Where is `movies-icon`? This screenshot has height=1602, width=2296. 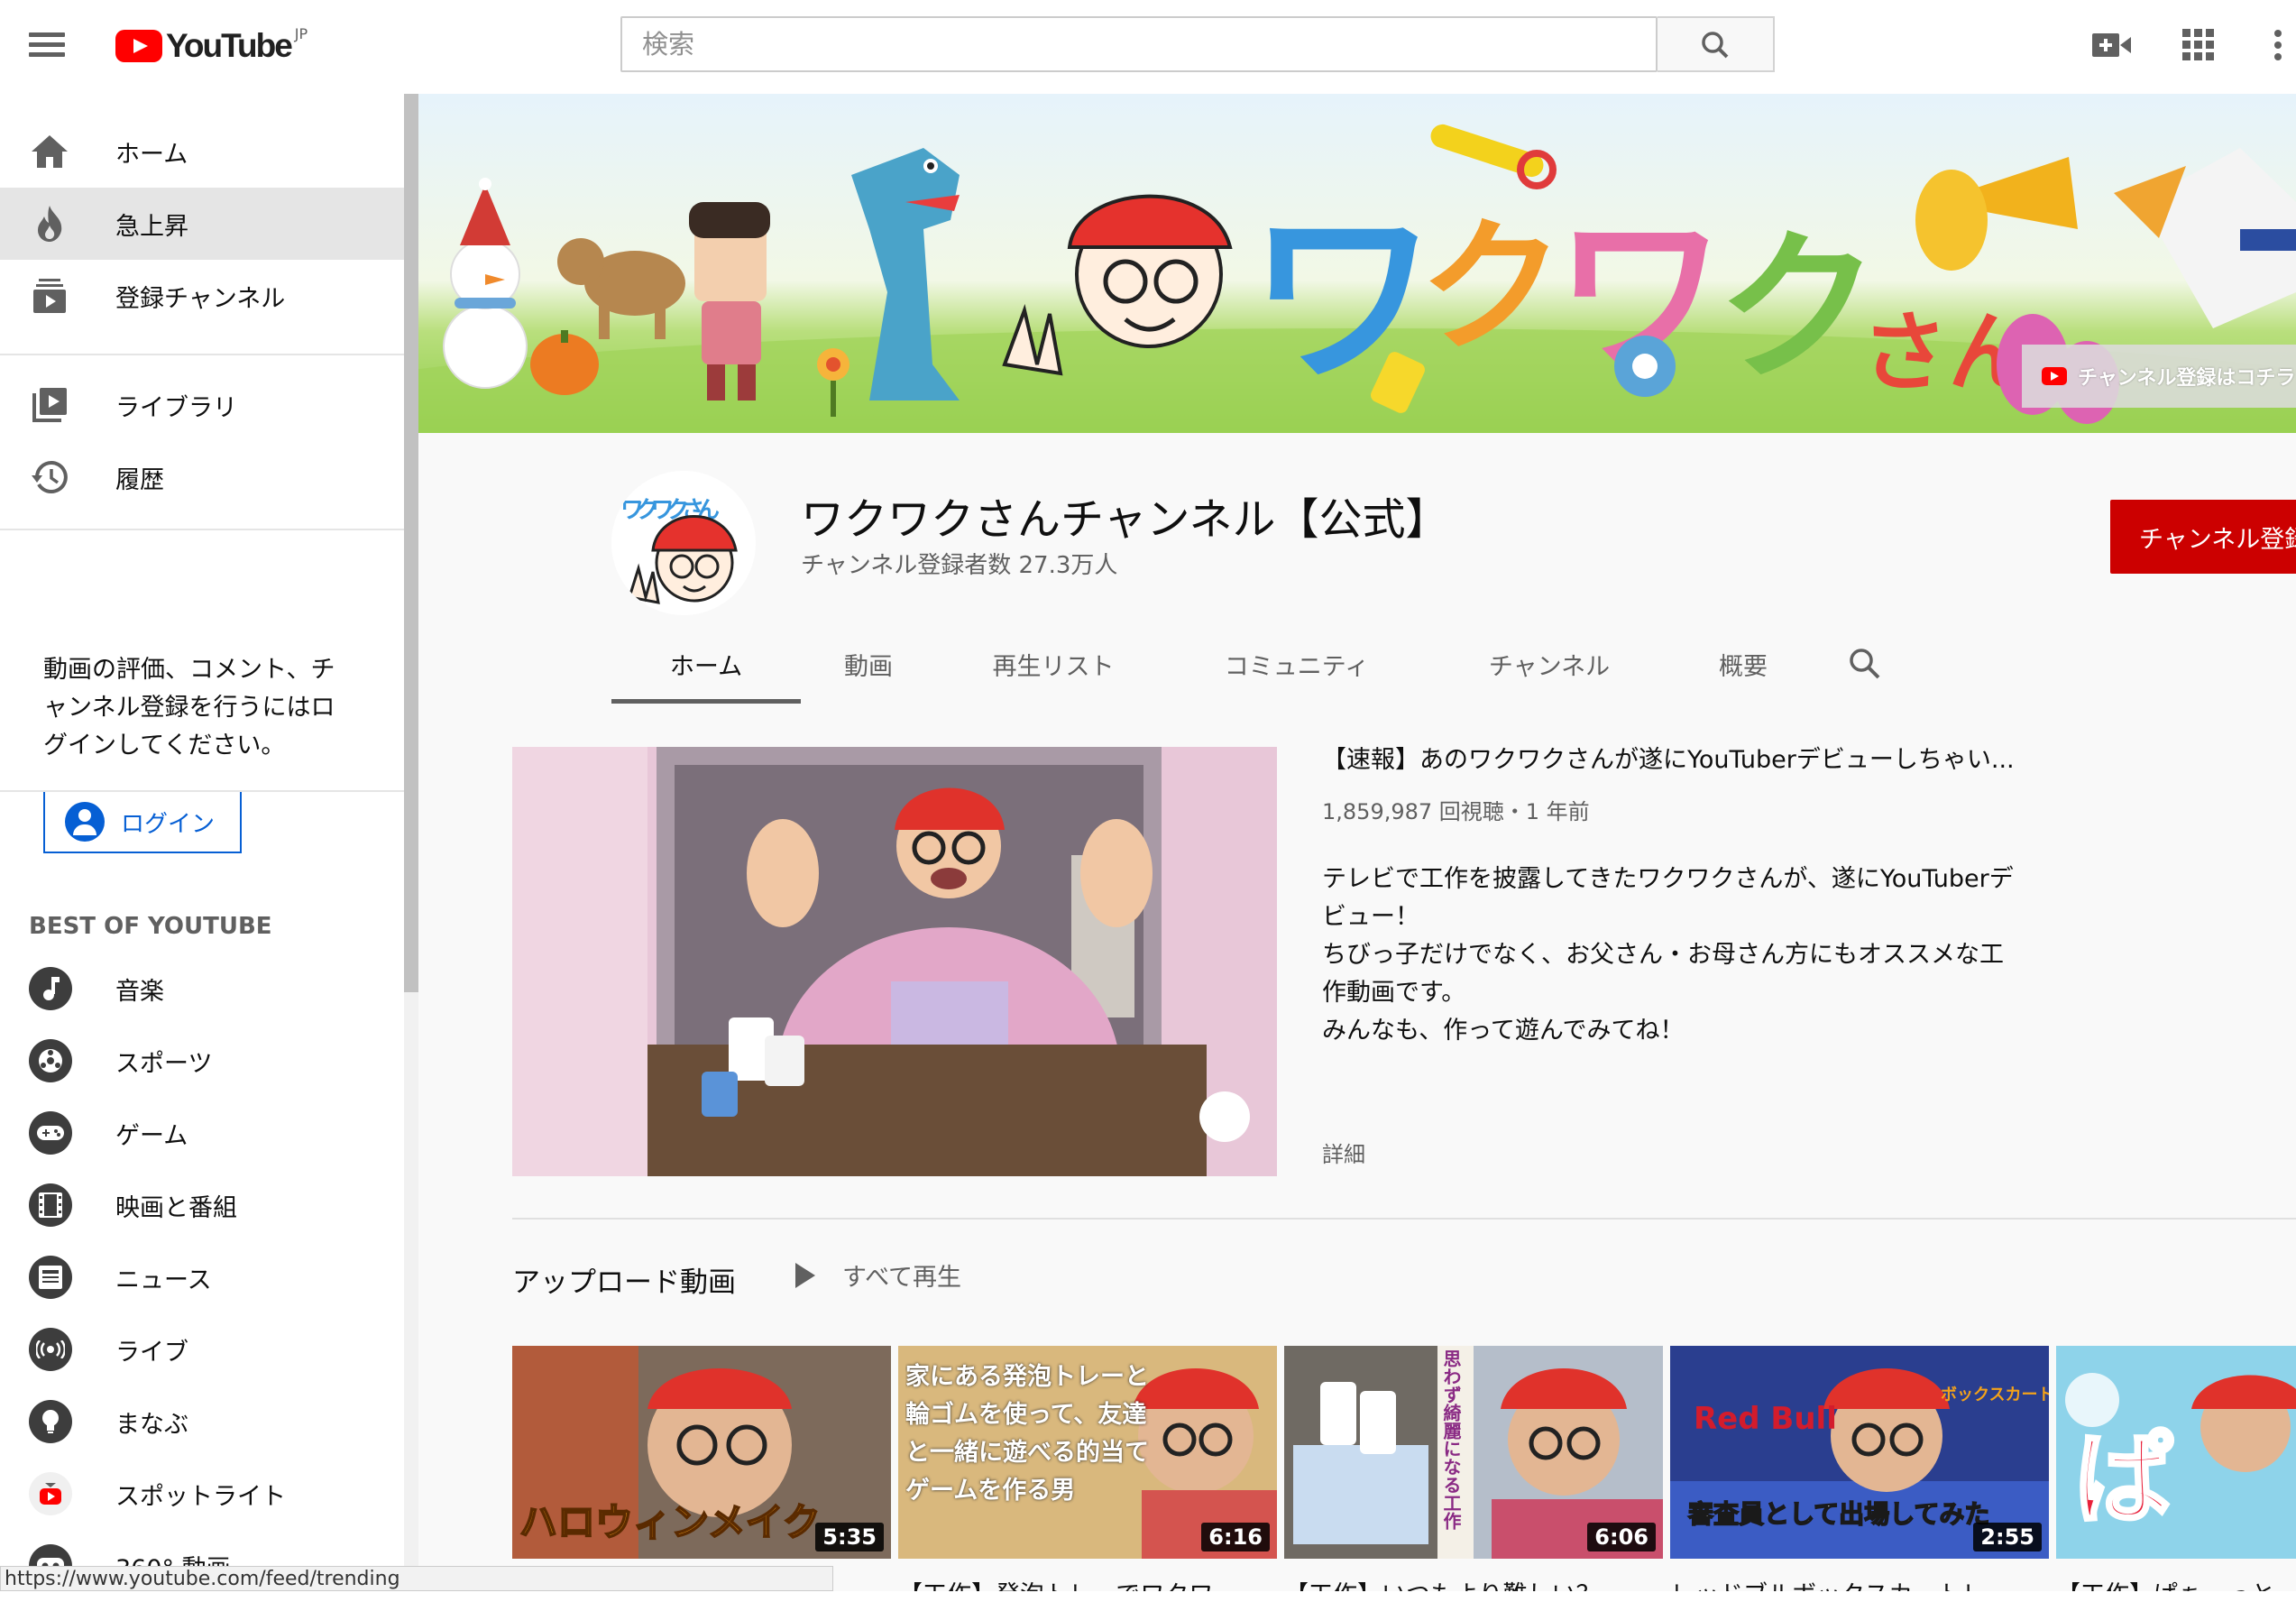 movies-icon is located at coordinates (50, 1205).